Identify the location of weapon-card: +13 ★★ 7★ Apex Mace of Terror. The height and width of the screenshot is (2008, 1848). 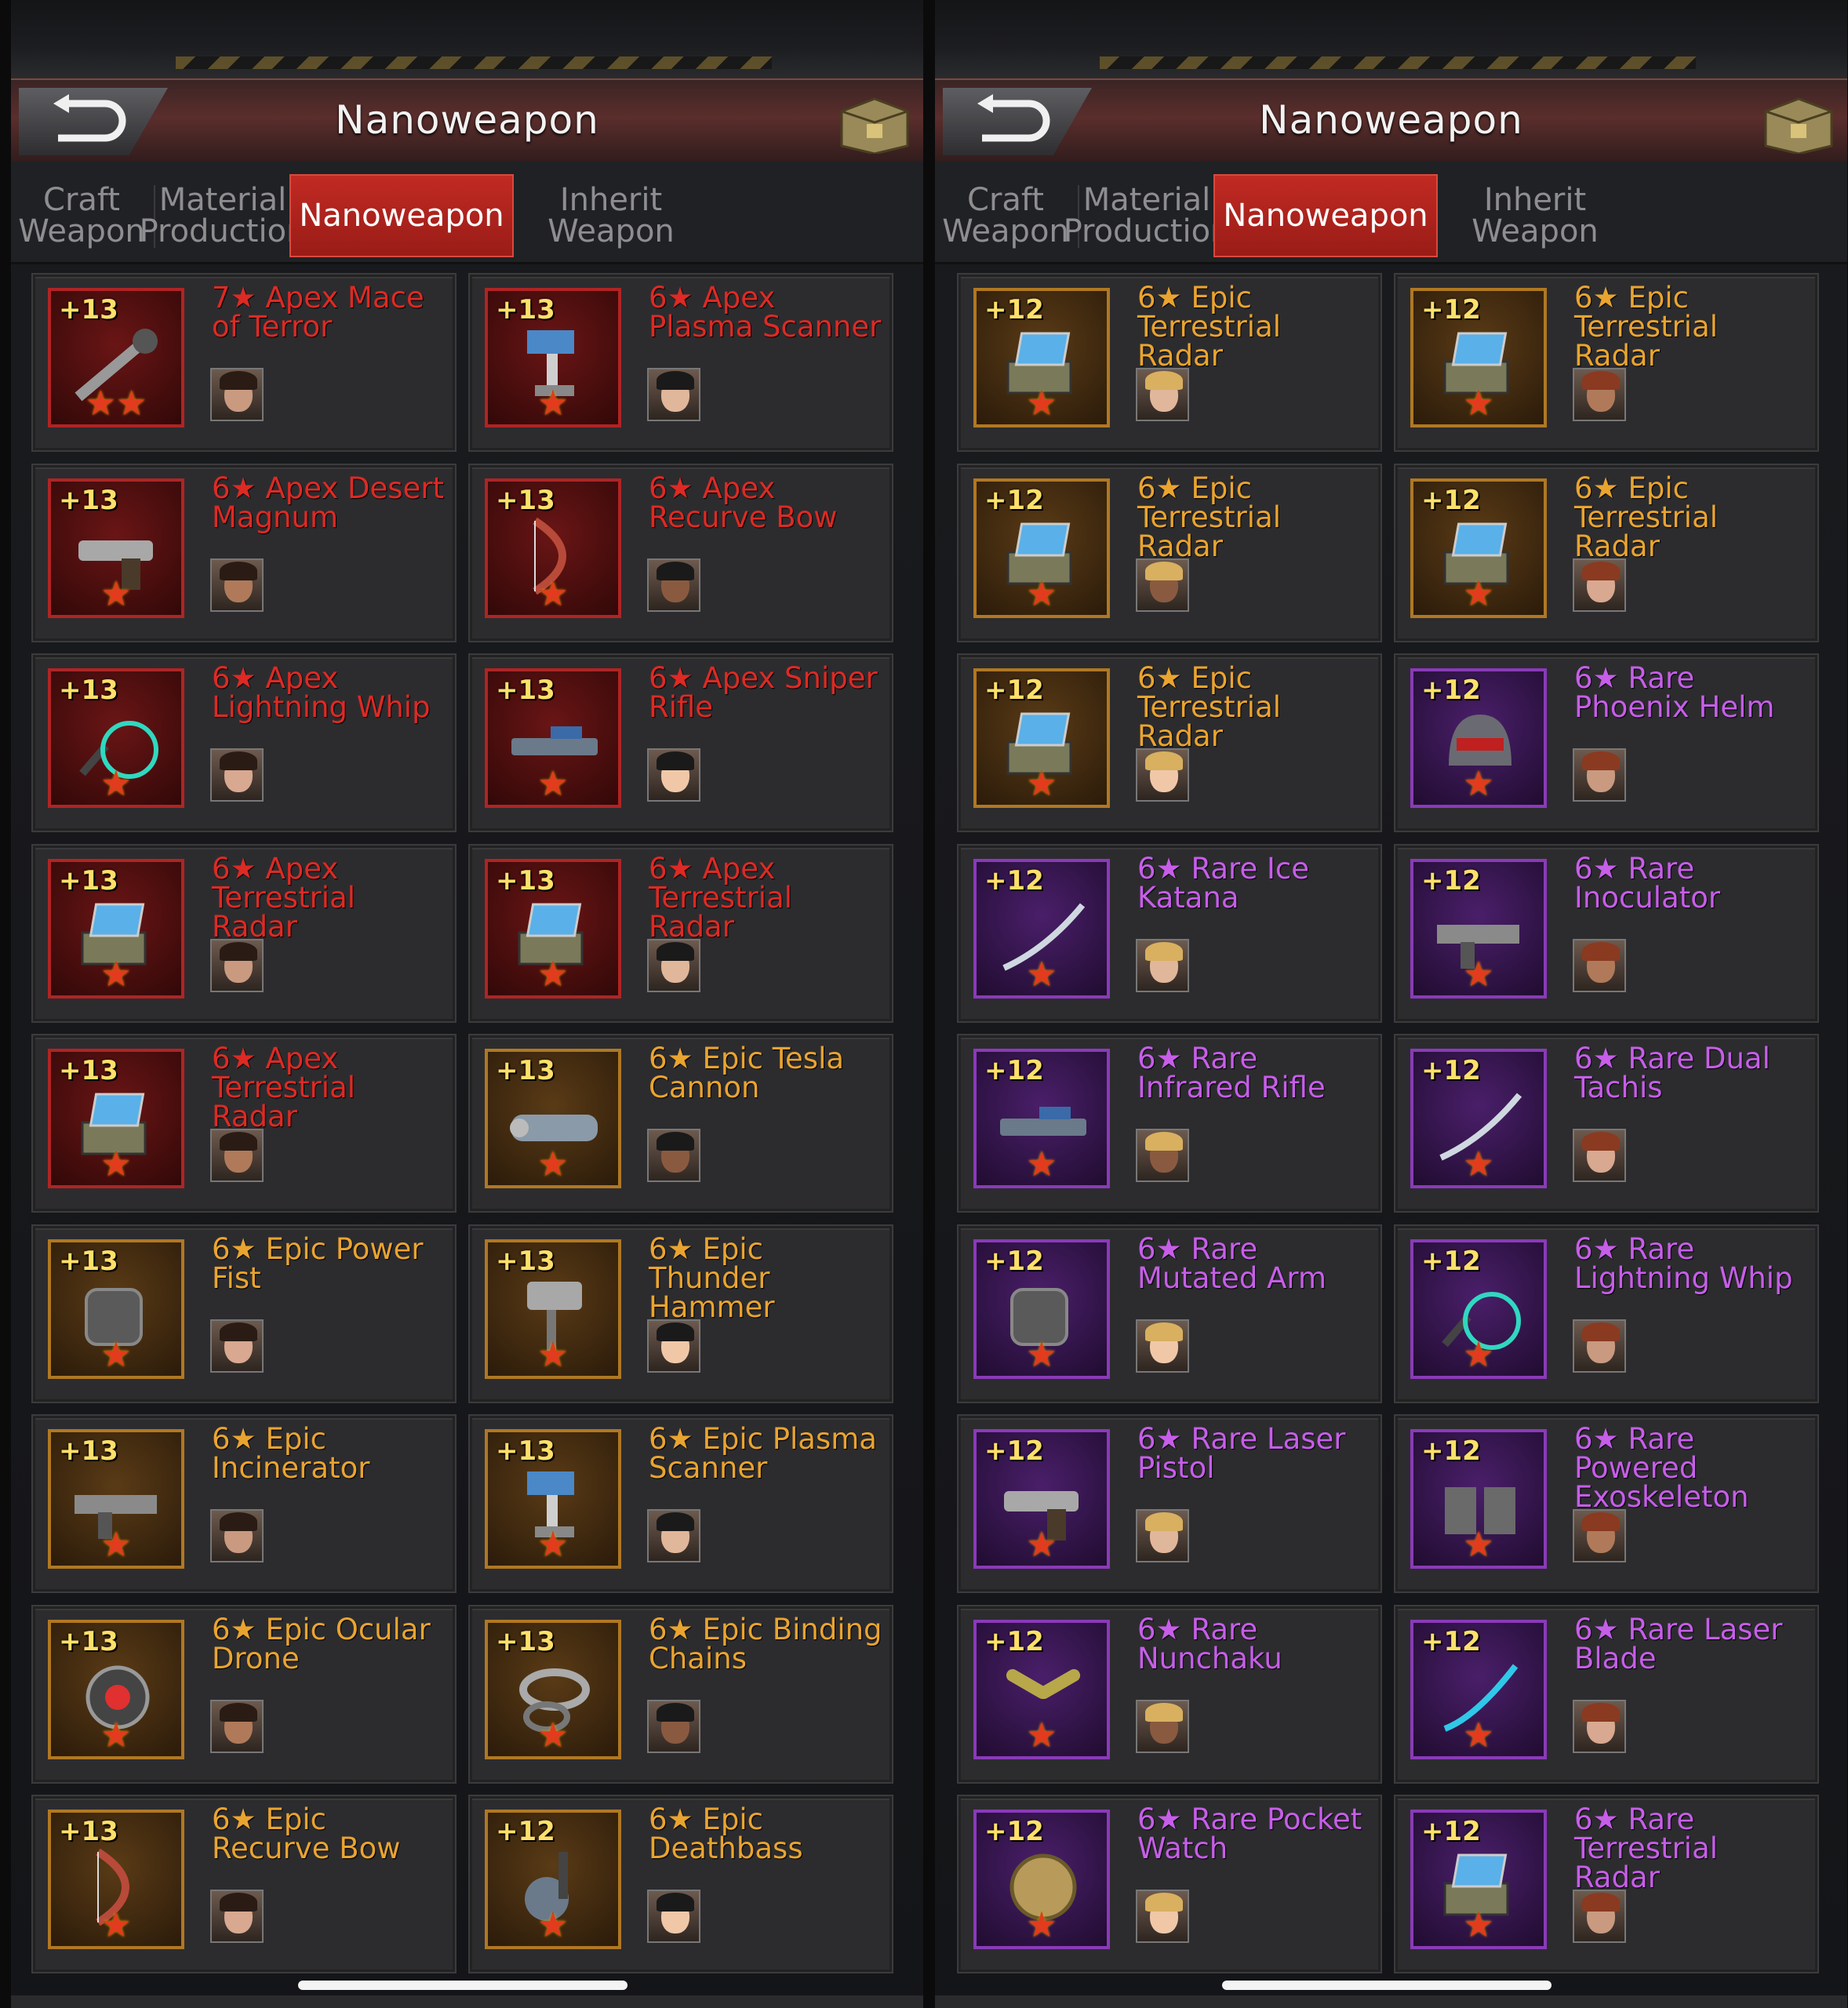
(244, 363).